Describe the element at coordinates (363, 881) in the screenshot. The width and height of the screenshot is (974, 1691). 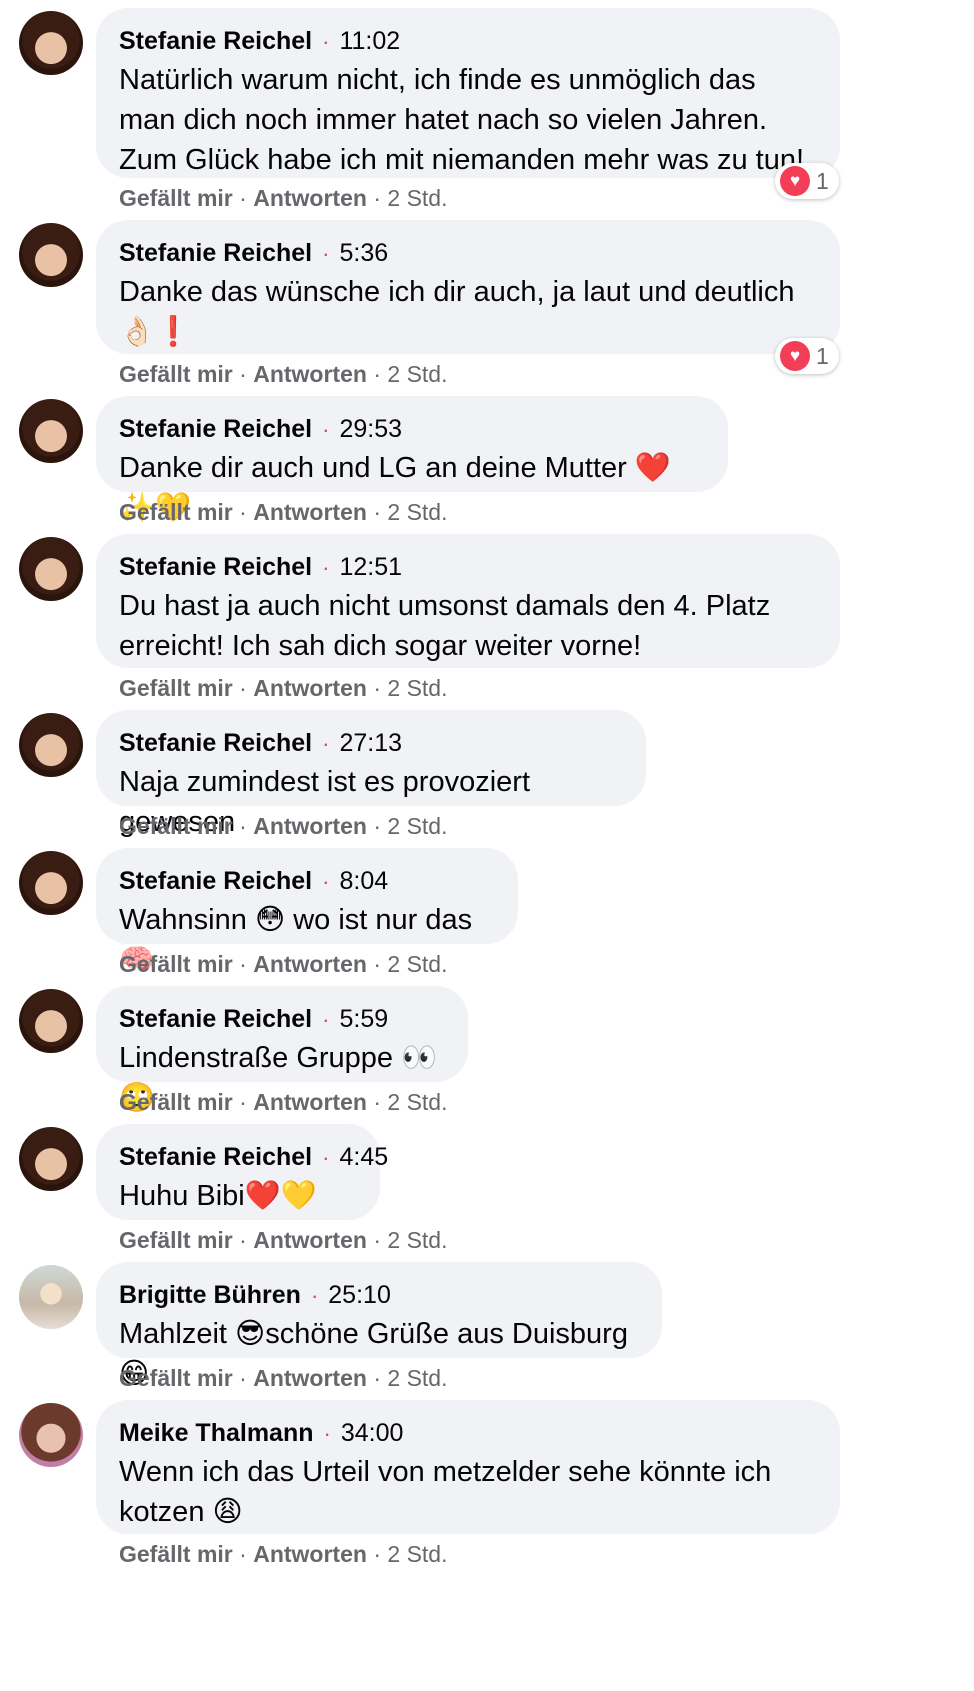
I see `timestamp: 8:04` at that location.